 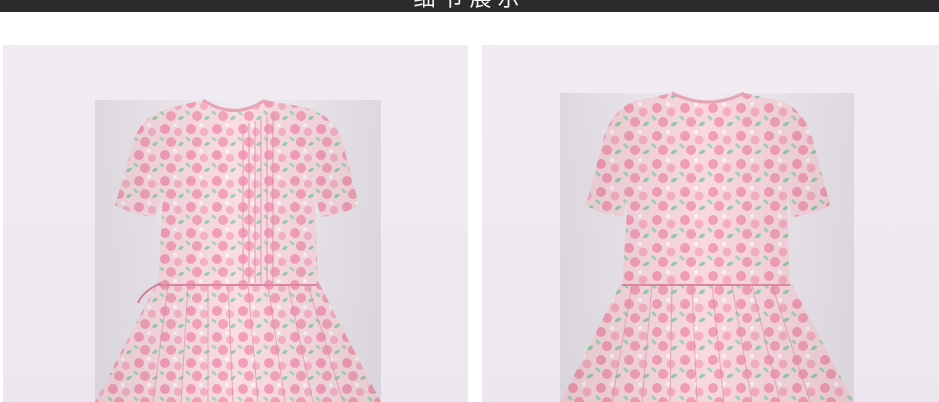 I want to click on header-banner: 细节展示, so click(x=469, y=6).